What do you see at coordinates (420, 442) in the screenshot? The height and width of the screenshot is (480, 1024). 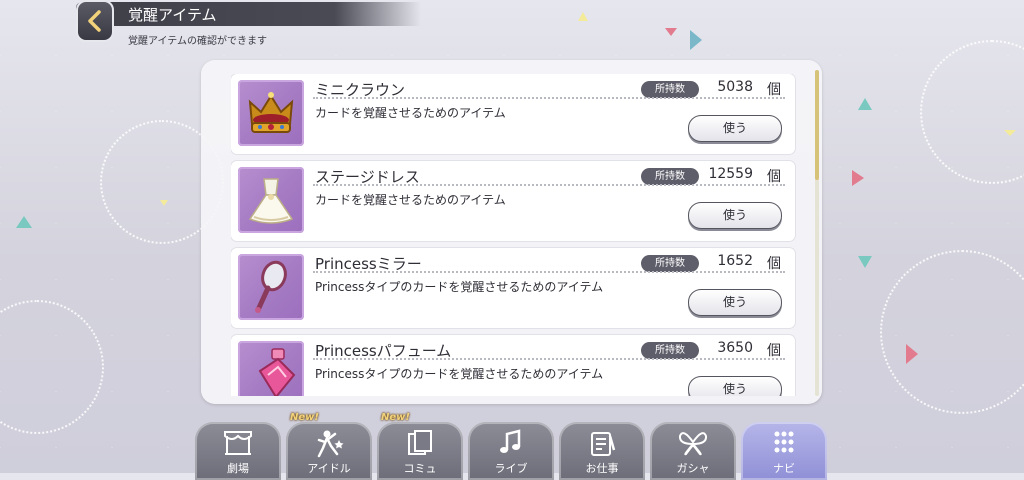 I see `commu-icon` at bounding box center [420, 442].